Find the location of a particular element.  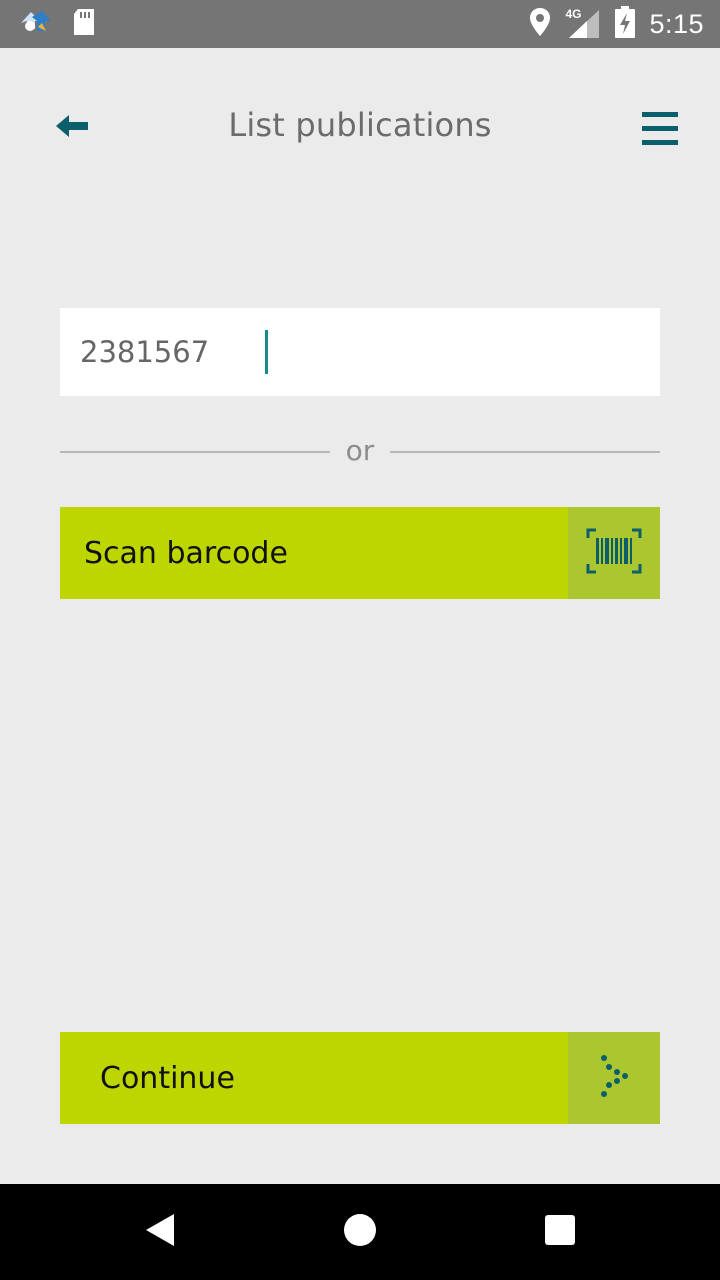

recents-square-icon is located at coordinates (560, 1232).